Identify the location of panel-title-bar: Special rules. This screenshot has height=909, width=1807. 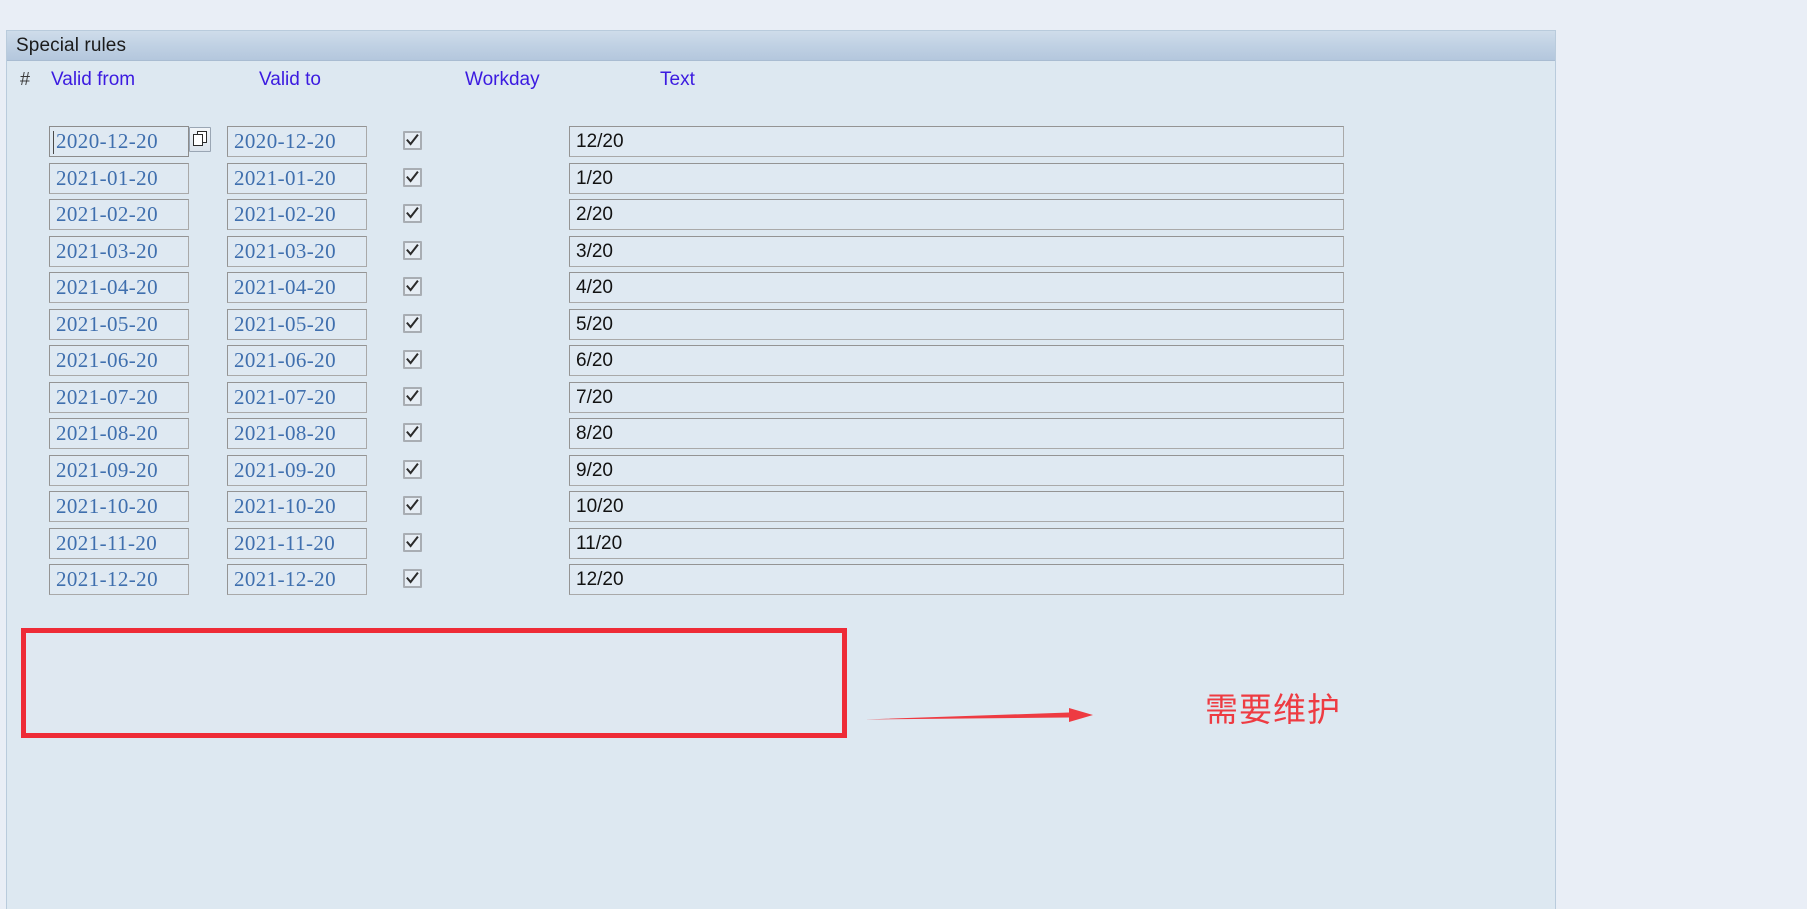
(781, 46).